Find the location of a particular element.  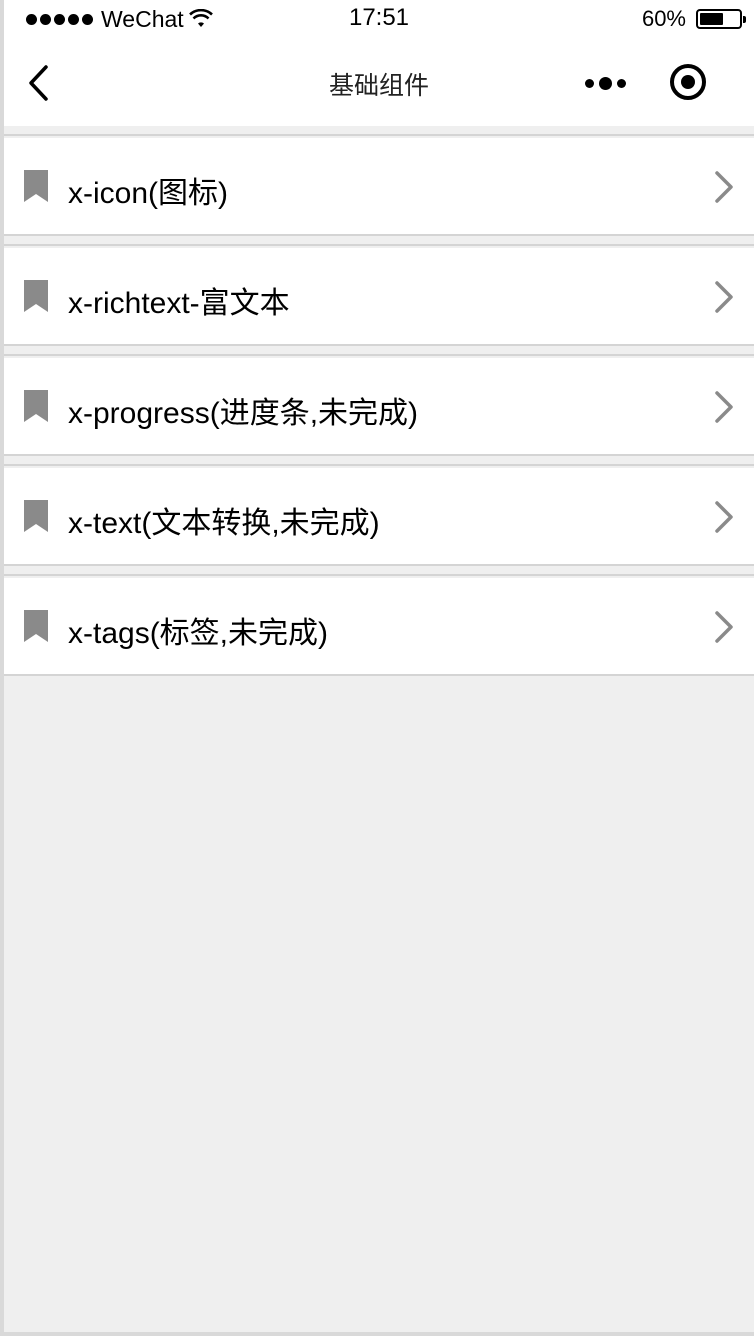

more-button is located at coordinates (605, 83).